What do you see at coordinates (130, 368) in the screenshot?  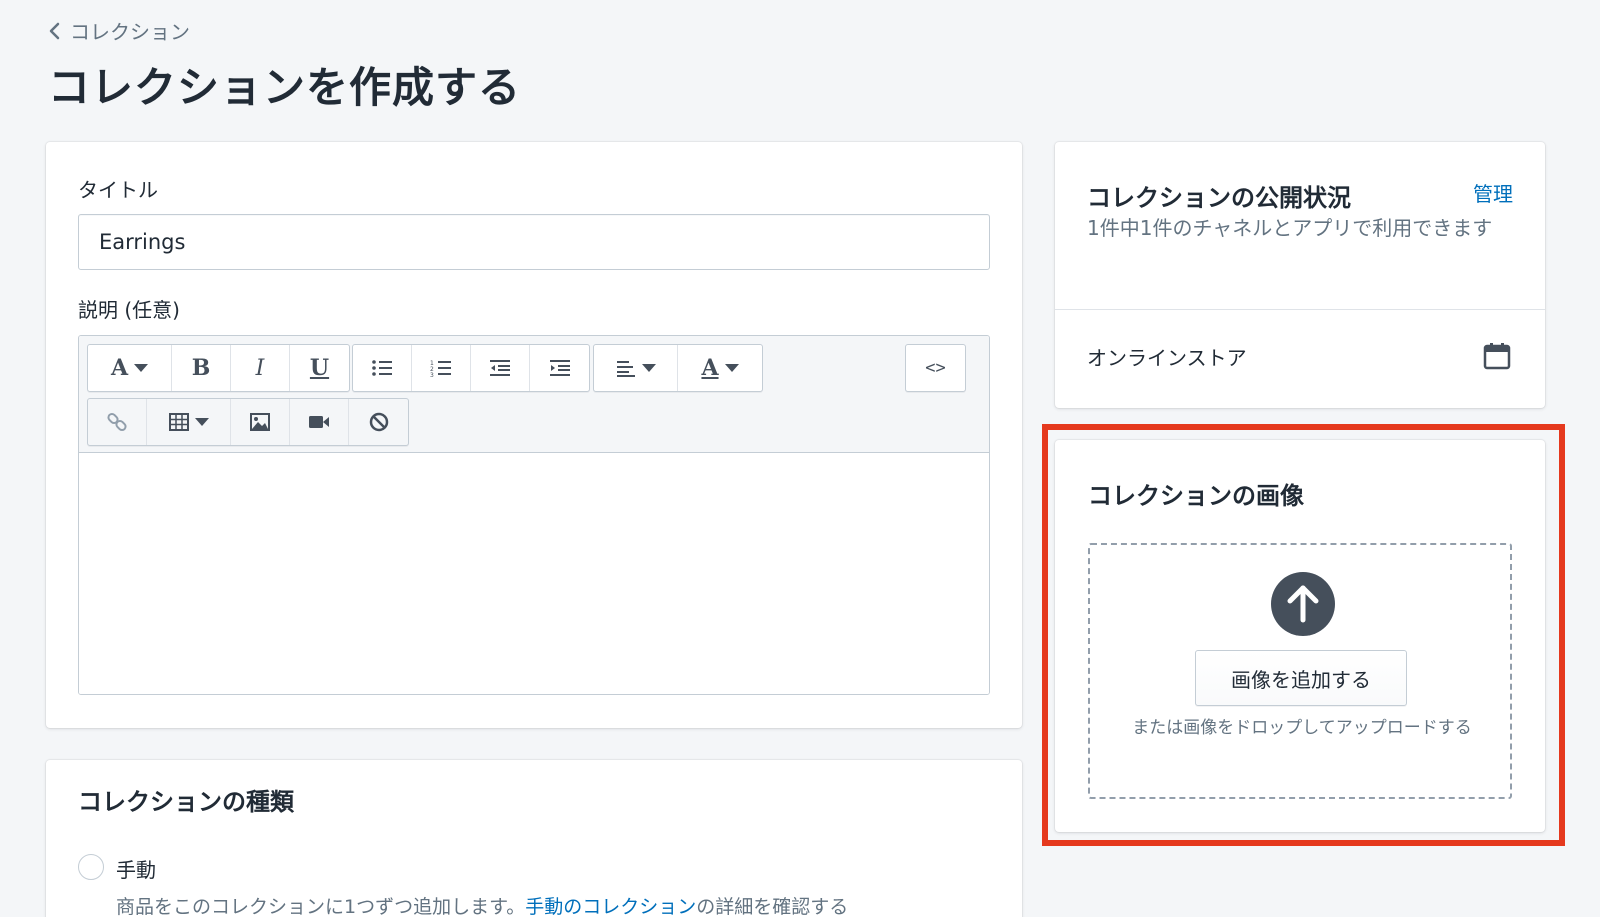 I see `font-style-button: A` at bounding box center [130, 368].